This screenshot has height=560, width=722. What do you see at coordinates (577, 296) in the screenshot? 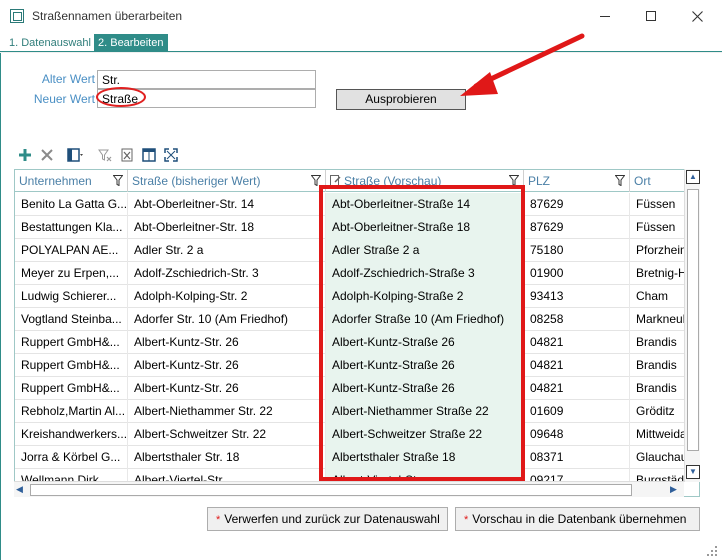
I see `table-cell: 93413` at bounding box center [577, 296].